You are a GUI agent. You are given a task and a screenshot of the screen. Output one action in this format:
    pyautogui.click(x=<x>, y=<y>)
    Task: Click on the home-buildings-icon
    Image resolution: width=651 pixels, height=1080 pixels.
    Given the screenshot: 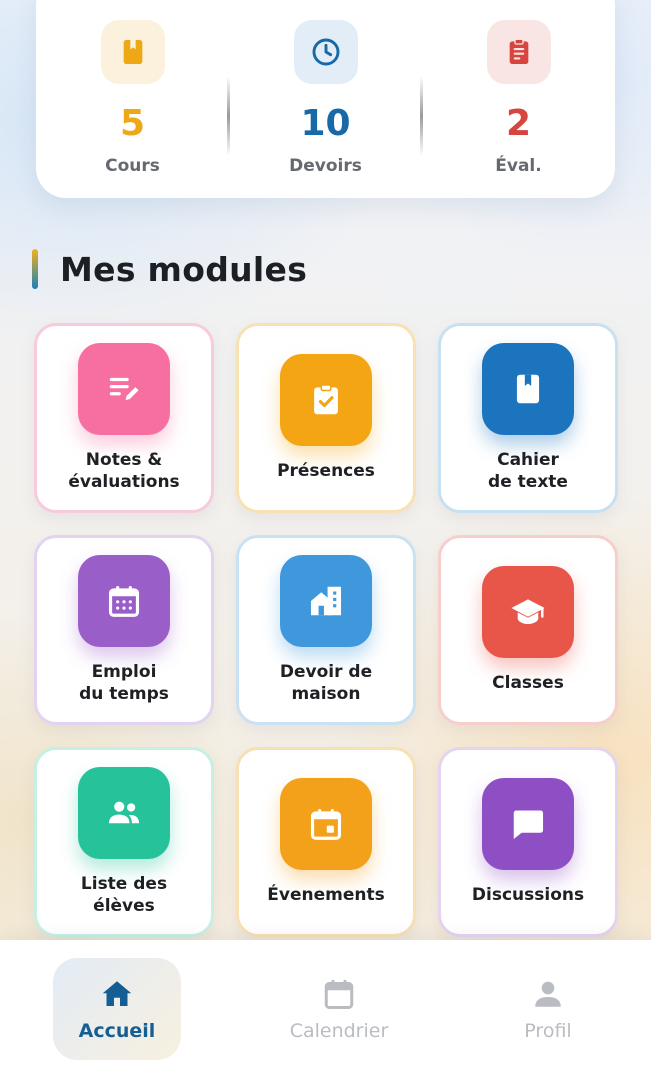 What is the action you would take?
    pyautogui.click(x=326, y=601)
    